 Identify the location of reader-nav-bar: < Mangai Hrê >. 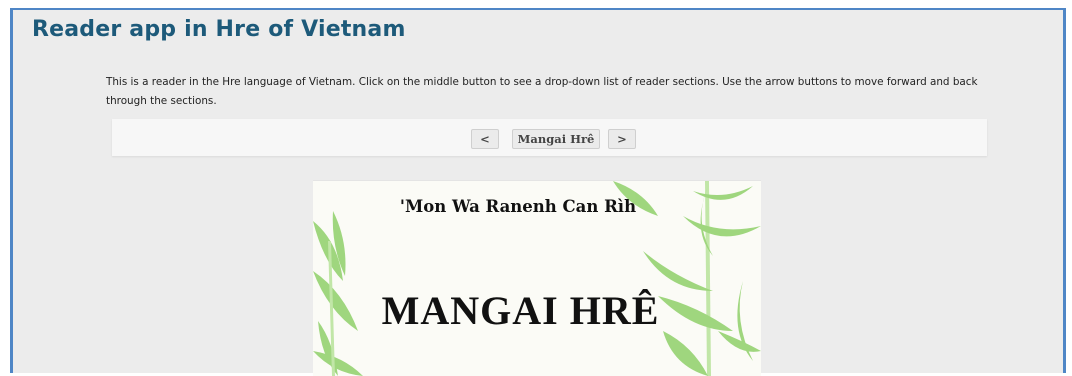
(549, 137).